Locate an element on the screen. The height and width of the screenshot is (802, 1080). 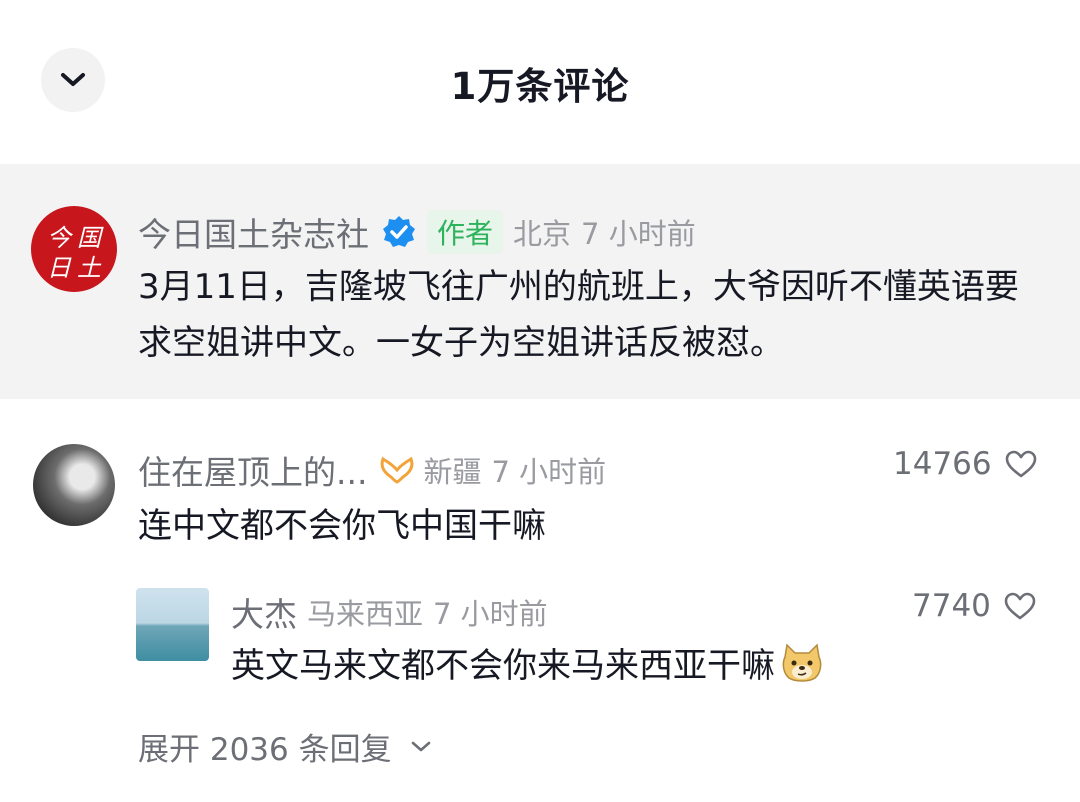
comment-text: 连中文都不会你飞中国干嘛 is located at coordinates (342, 526).